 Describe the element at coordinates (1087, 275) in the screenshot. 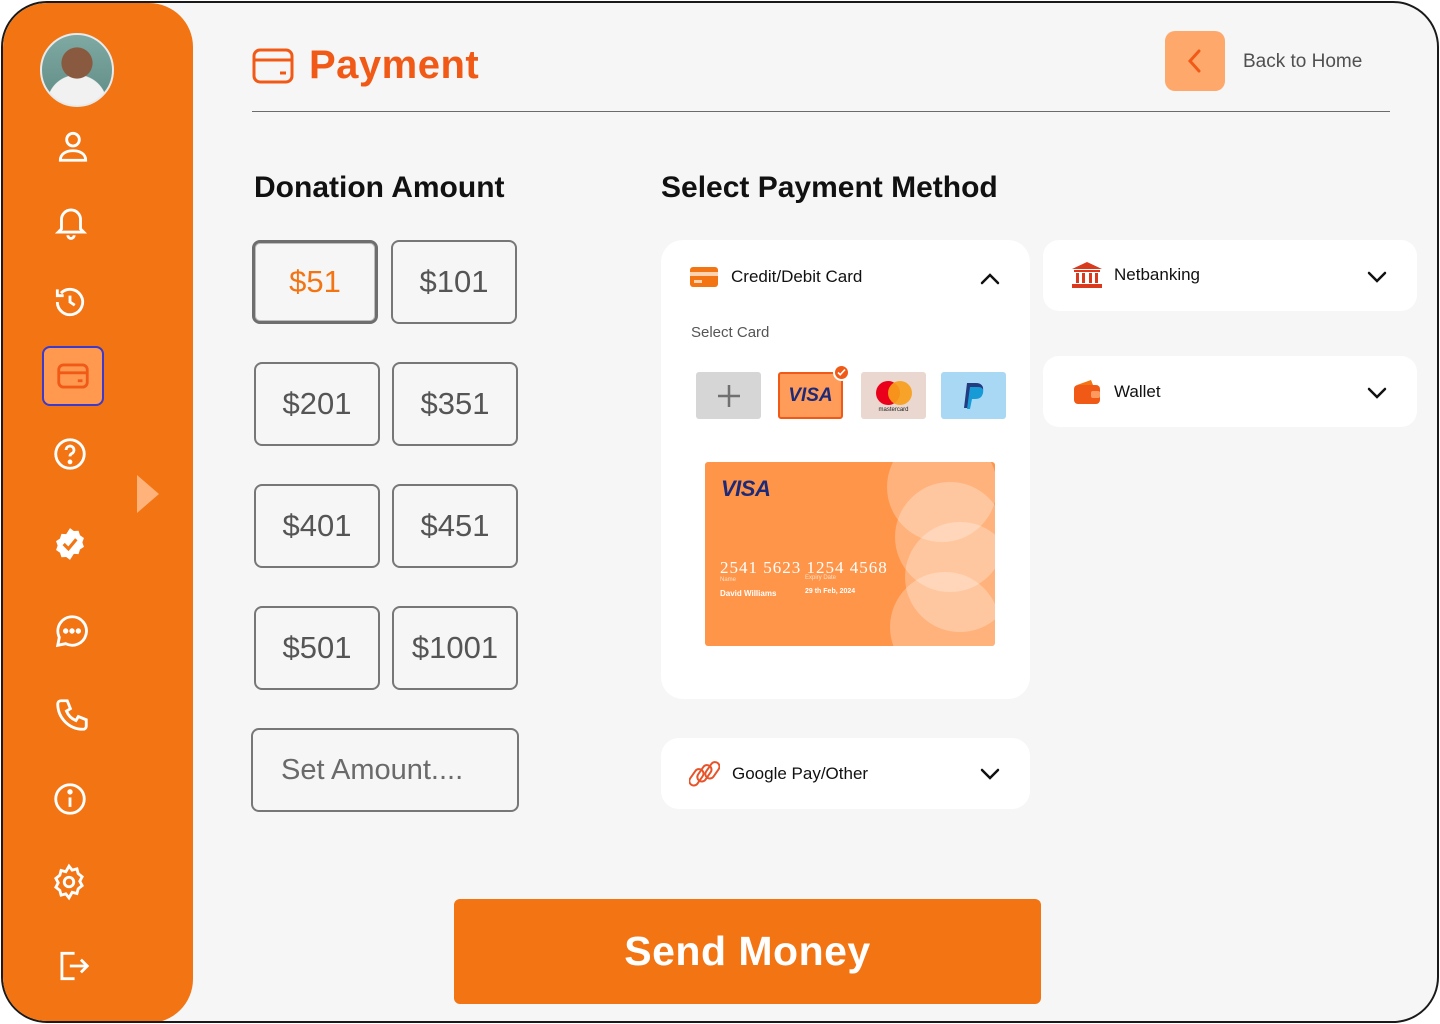

I see `bank-icon` at that location.